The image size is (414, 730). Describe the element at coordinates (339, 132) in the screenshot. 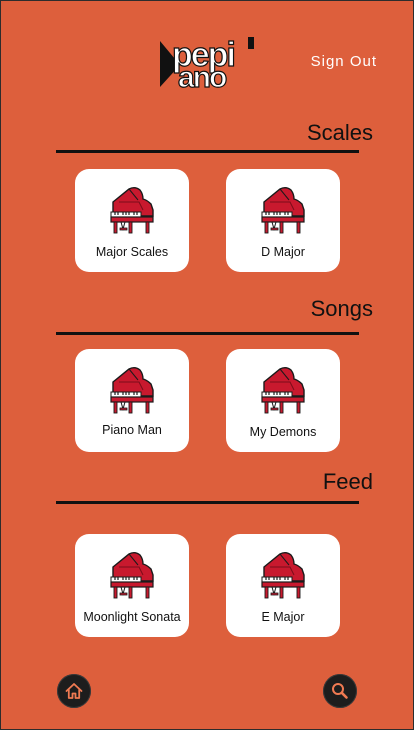

I see `section-title-scales: Scales` at that location.